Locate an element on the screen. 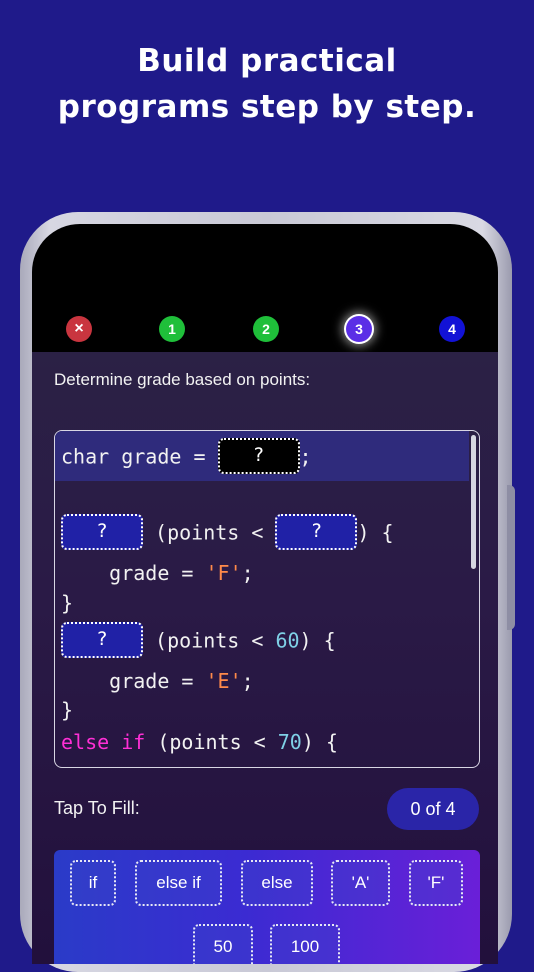 Image resolution: width=534 pixels, height=972 pixels. headline-line-2: programs step by step. is located at coordinates (267, 107).